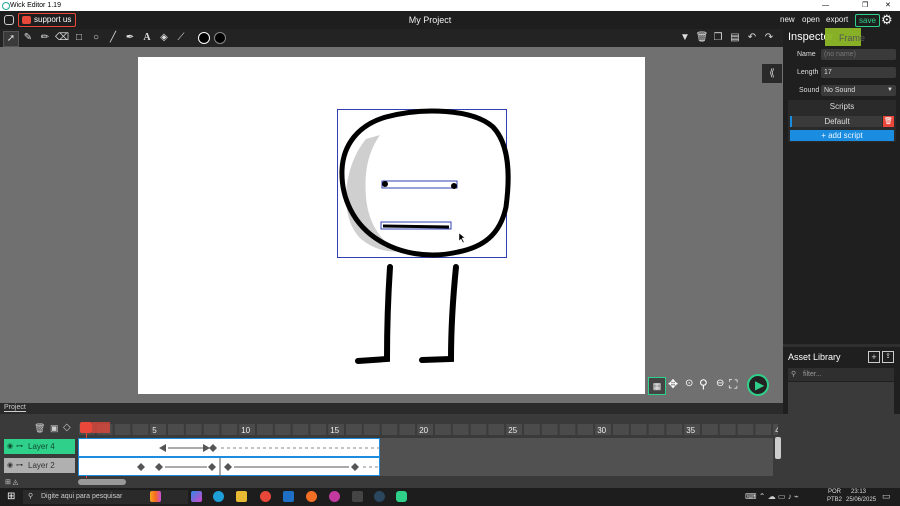 This screenshot has width=900, height=506. What do you see at coordinates (220, 38) in the screenshot?
I see `stroke-color-swatch` at bounding box center [220, 38].